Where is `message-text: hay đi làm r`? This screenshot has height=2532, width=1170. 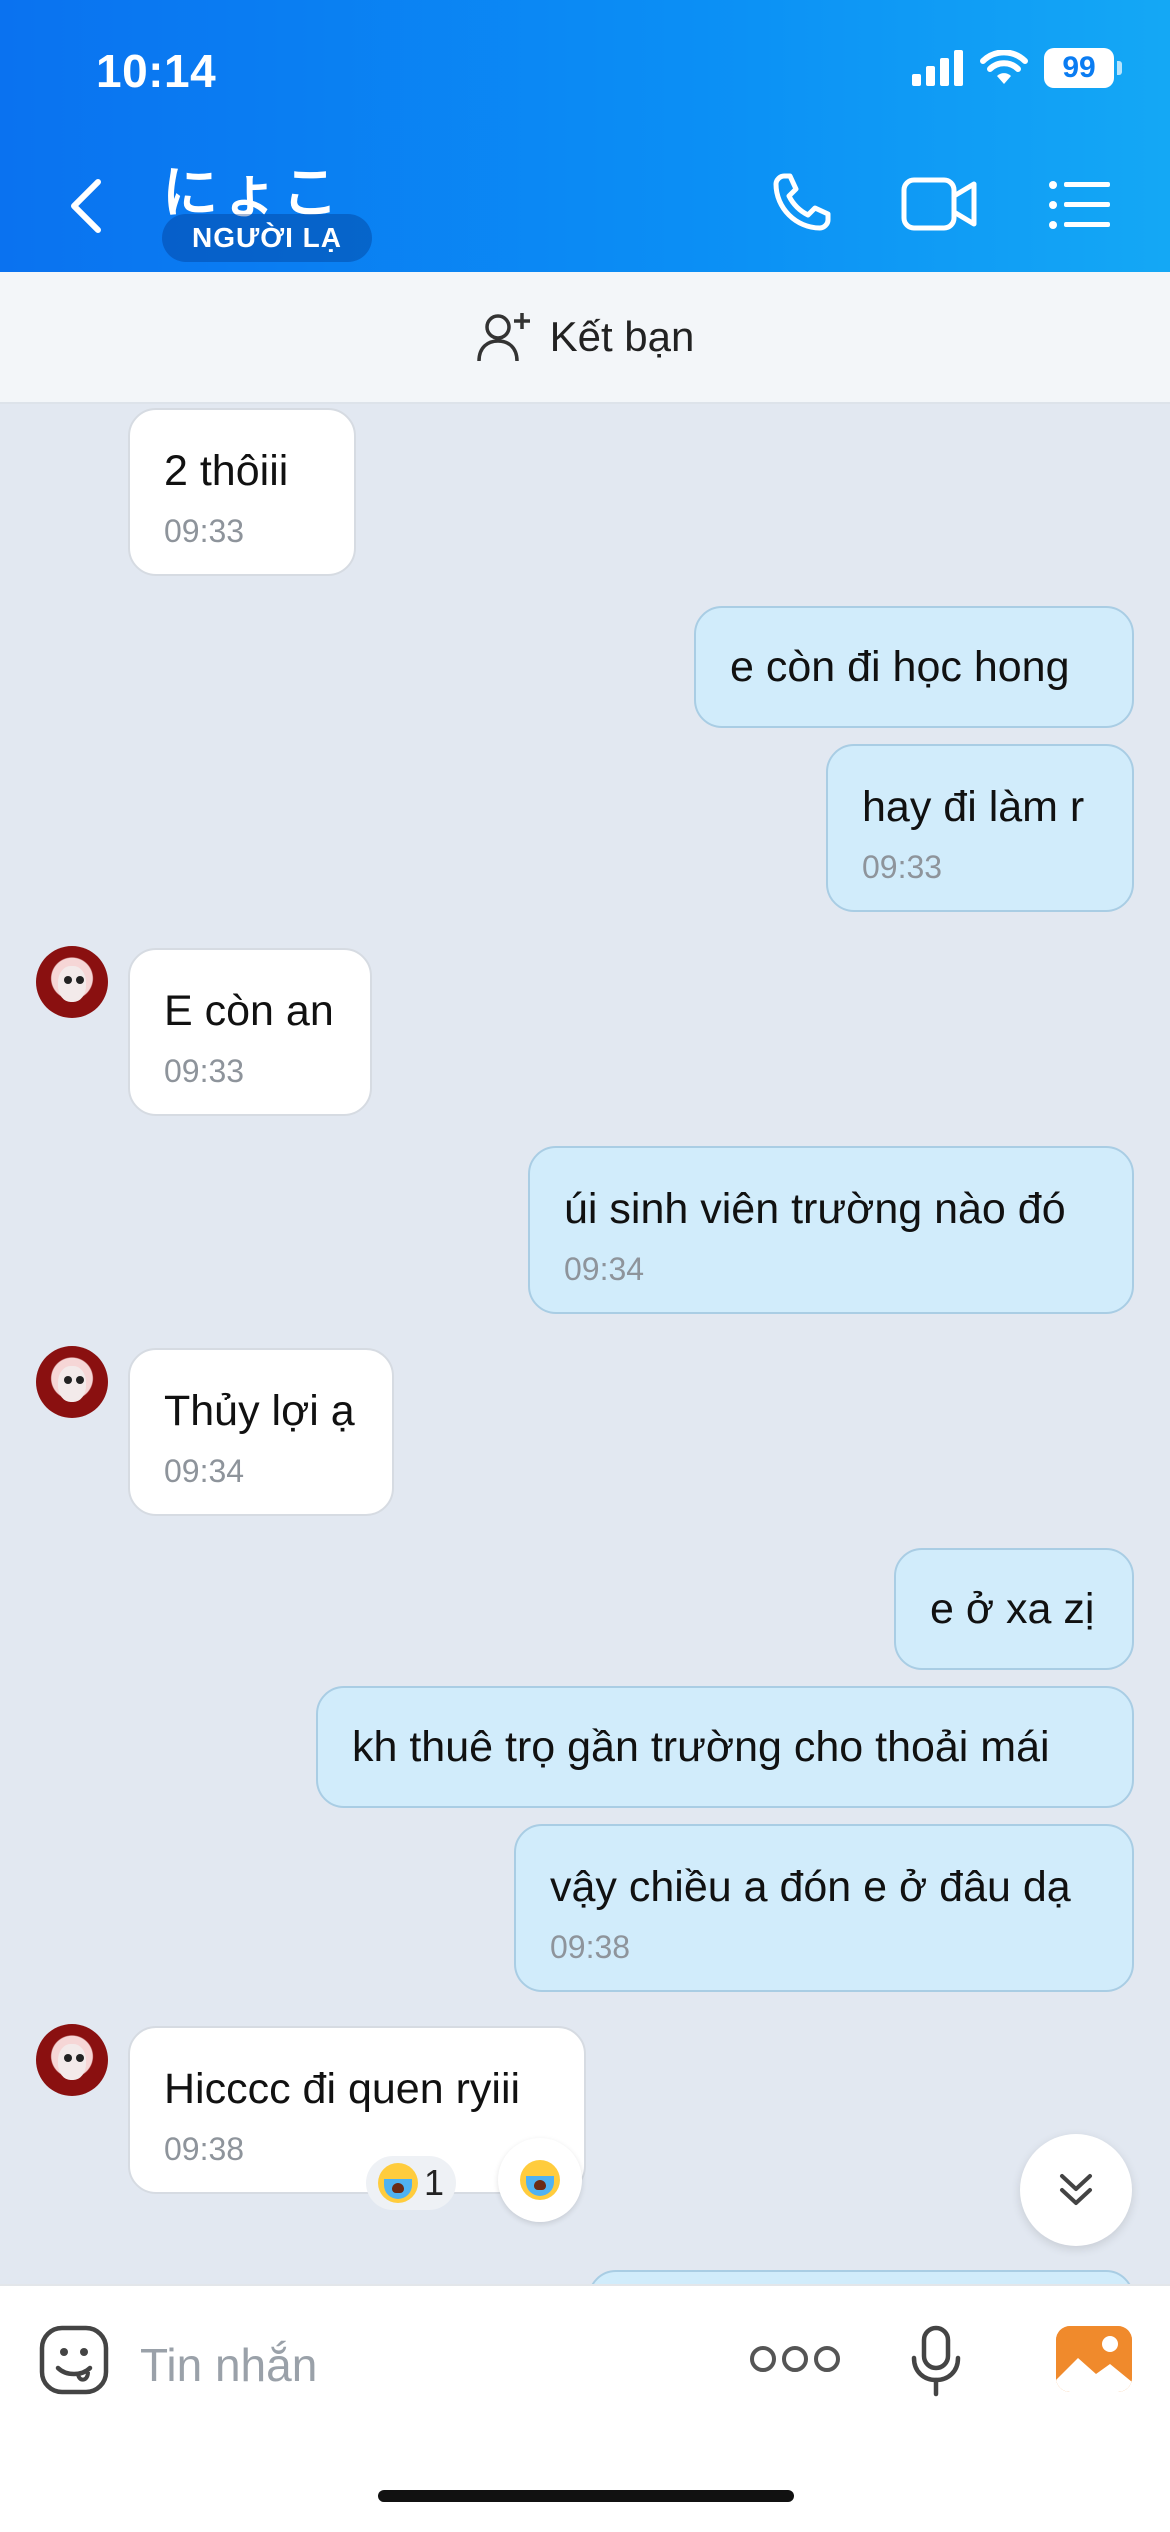
message-text: hay đi làm r is located at coordinates (973, 807).